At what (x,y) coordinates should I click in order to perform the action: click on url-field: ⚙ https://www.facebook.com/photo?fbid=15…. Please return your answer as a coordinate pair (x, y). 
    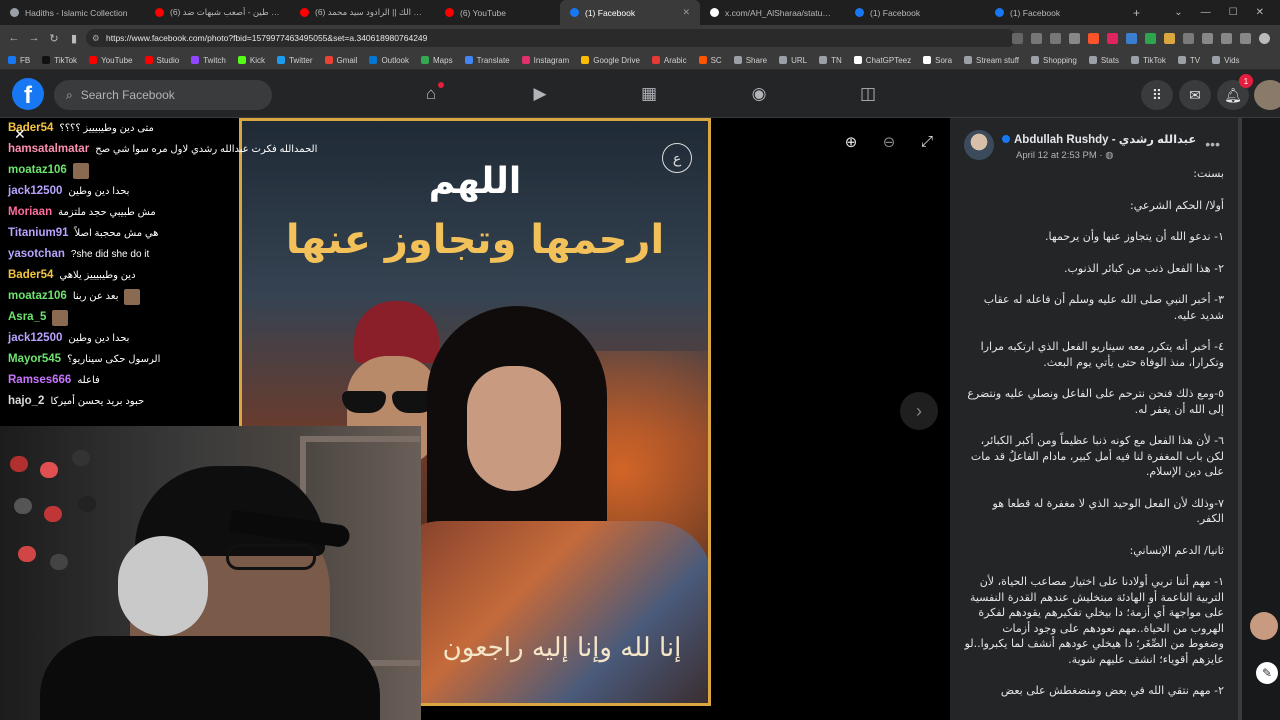
    Looking at the image, I should click on (551, 38).